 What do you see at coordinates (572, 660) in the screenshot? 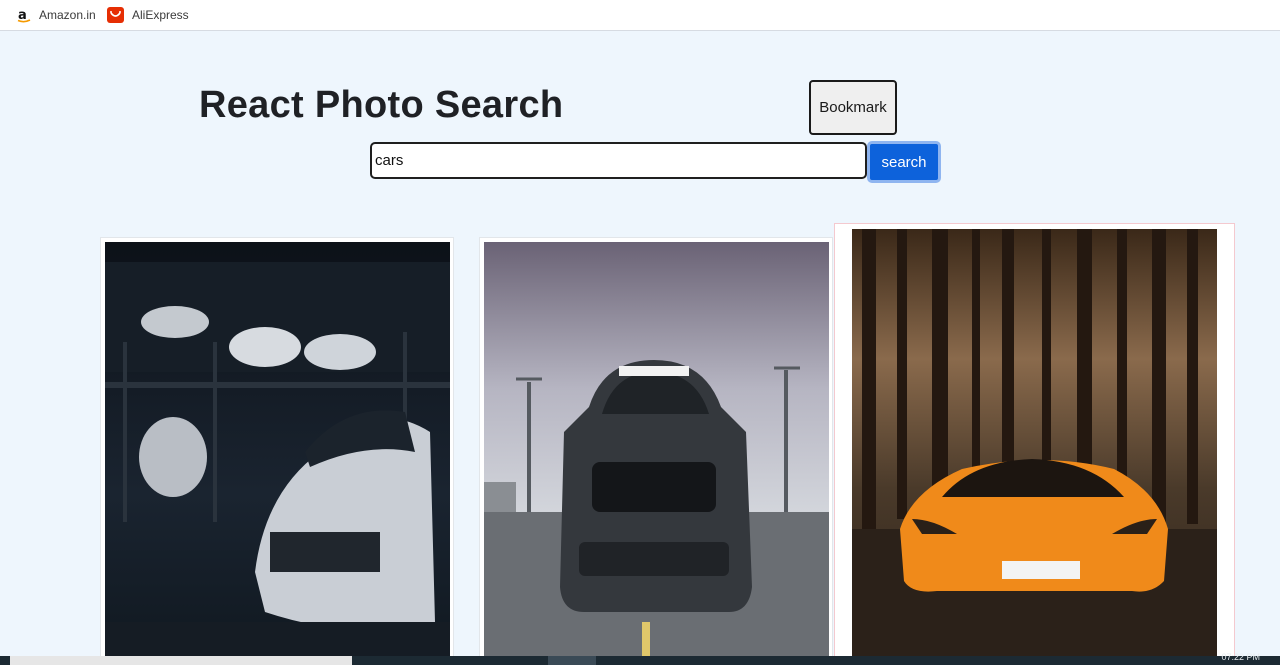
I see `taskbar-active-app` at bounding box center [572, 660].